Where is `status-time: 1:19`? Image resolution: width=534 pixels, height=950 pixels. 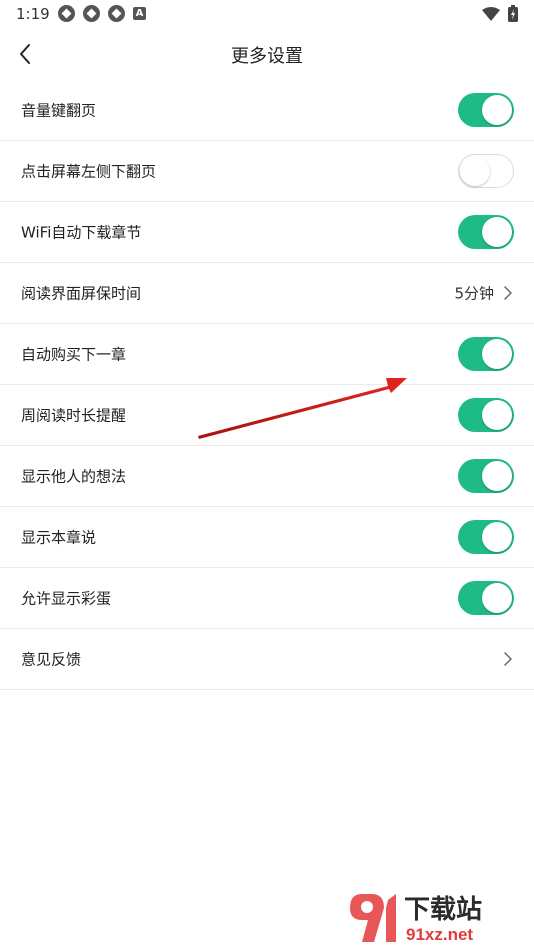 status-time: 1:19 is located at coordinates (33, 14).